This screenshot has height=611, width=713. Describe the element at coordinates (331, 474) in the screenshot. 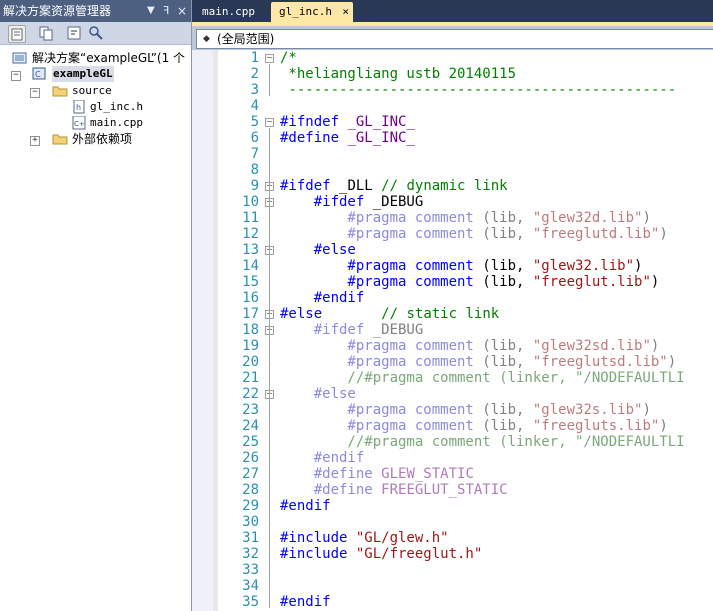

I see `code-token: #define` at that location.